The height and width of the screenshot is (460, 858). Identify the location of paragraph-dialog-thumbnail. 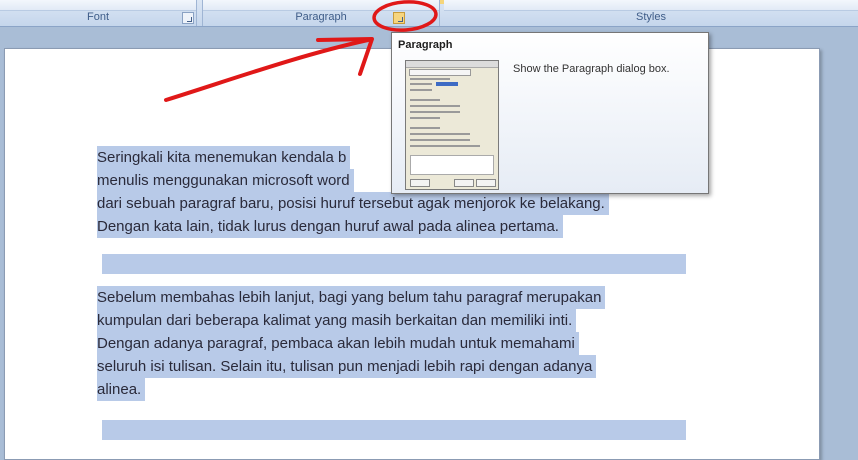
(452, 125).